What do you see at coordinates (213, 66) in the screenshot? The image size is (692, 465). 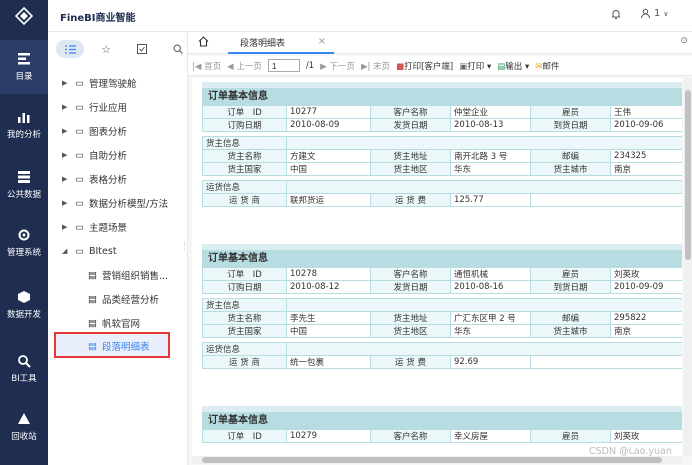 I see `first-label: 首页` at bounding box center [213, 66].